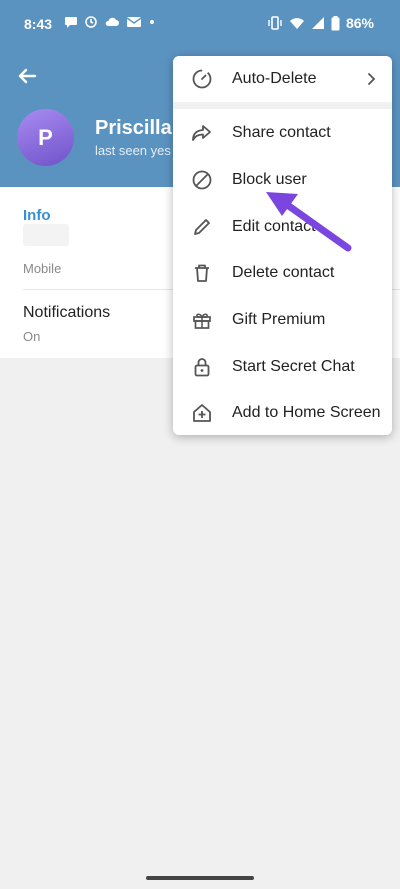 The height and width of the screenshot is (889, 400). What do you see at coordinates (202, 413) in the screenshot?
I see `add-home-icon` at bounding box center [202, 413].